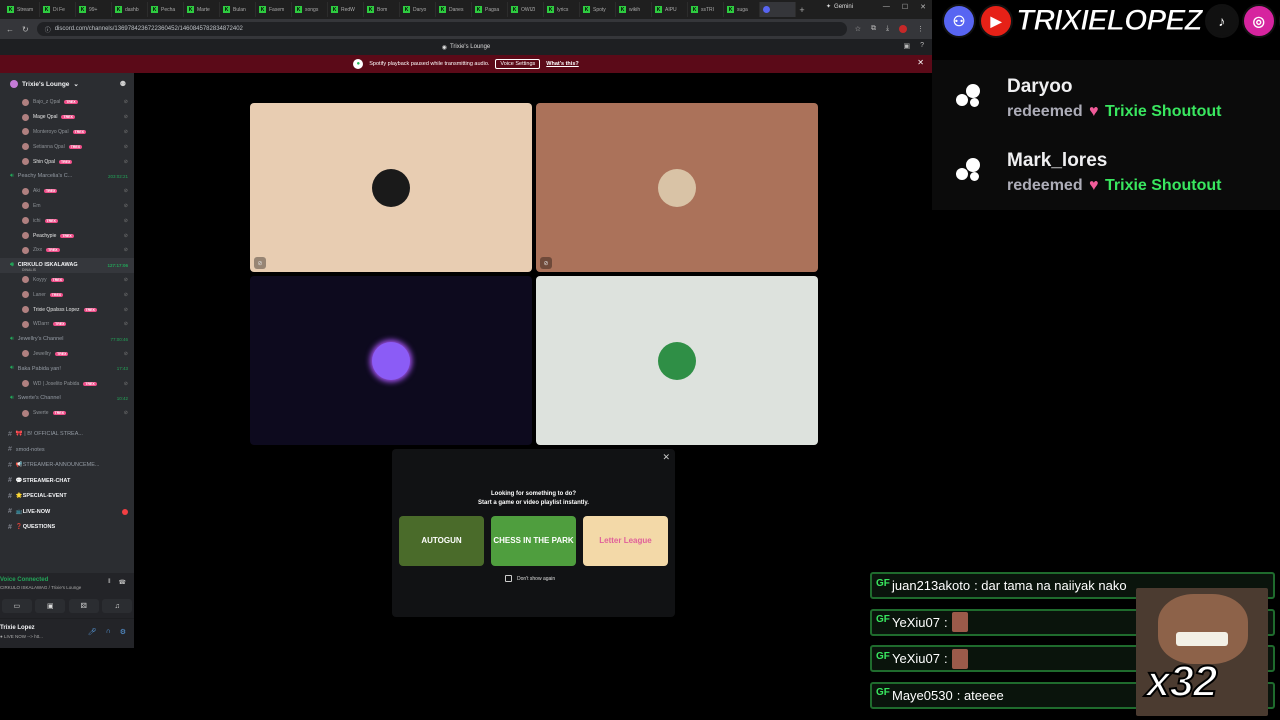 This screenshot has width=1280, height=720. What do you see at coordinates (67, 354) in the screenshot?
I see `voice-member: Jewellry TREX ⊘` at bounding box center [67, 354].